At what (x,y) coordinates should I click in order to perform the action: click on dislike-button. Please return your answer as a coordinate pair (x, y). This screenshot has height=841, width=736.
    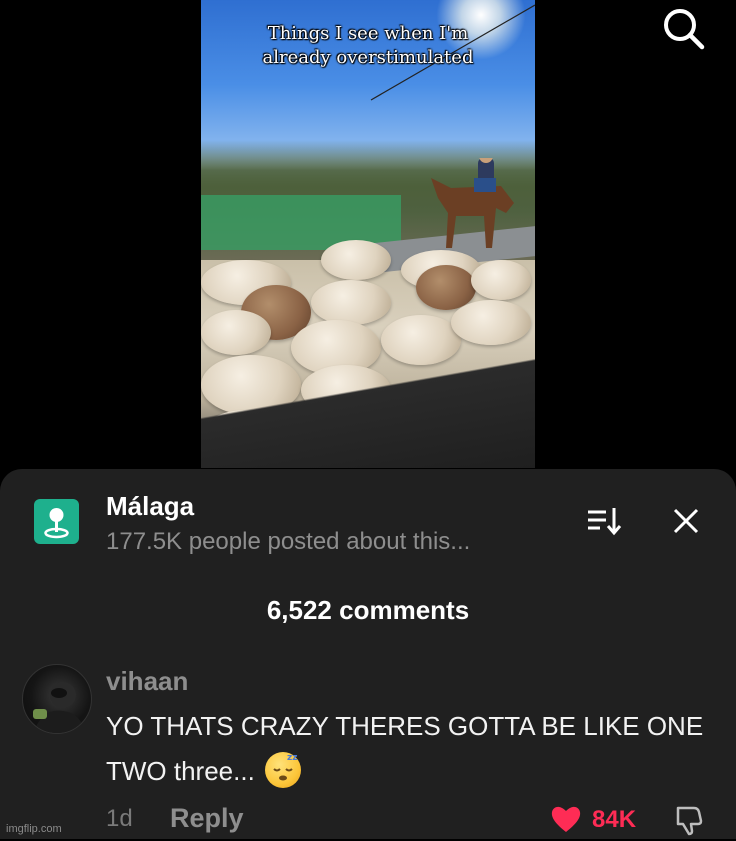
    Looking at the image, I should click on (690, 820).